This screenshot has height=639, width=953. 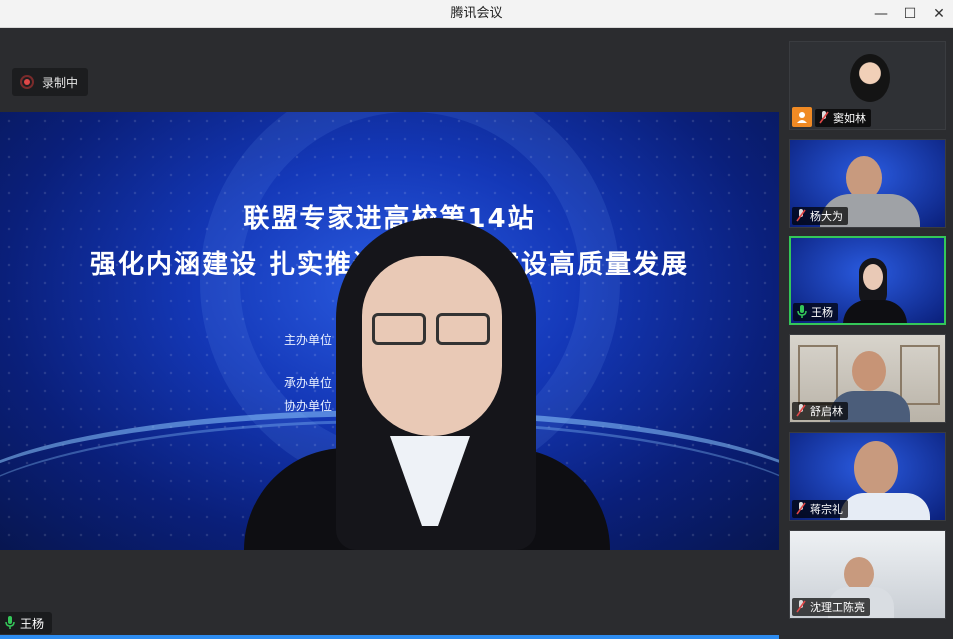 I want to click on window-title: 腾讯会议, so click(x=476, y=13).